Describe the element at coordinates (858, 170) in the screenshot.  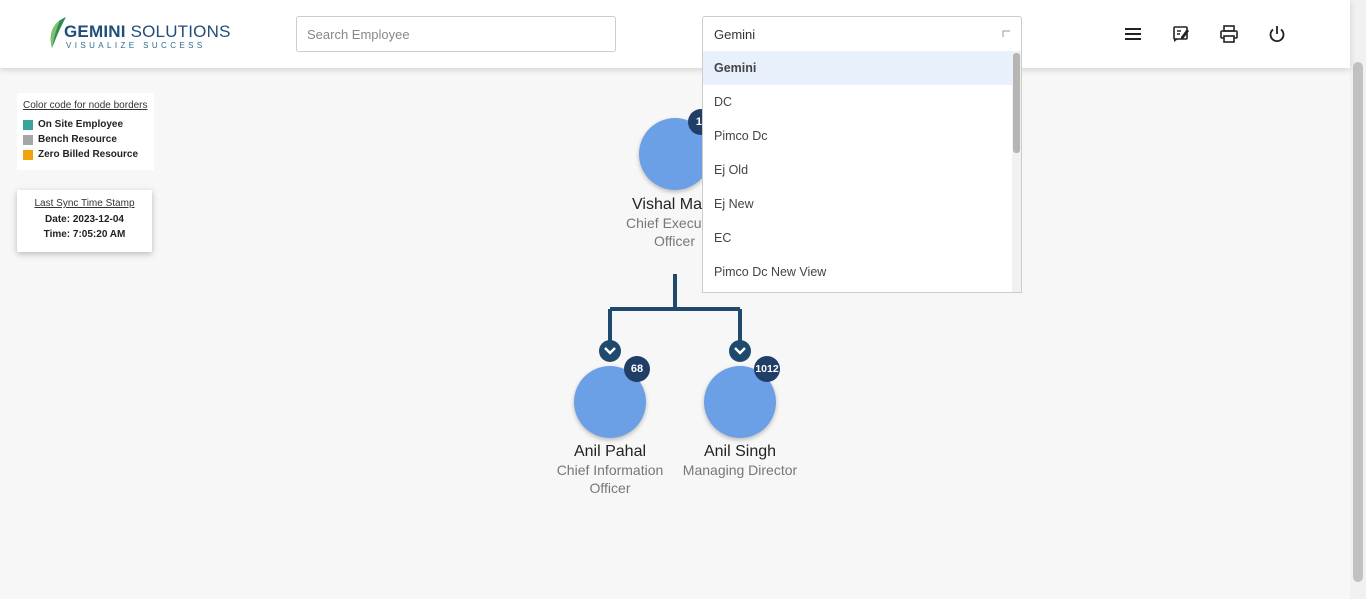
I see `dropdown-option-ej-old: Ej Old` at that location.